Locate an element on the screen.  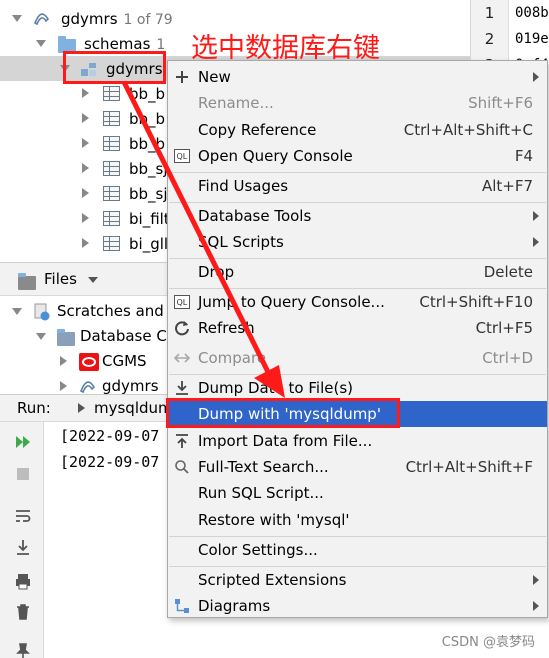
plus-icon is located at coordinates (182, 77).